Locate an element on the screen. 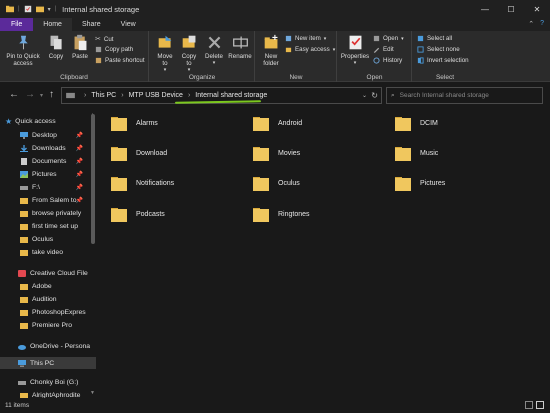 This screenshot has height=413, width=550. copy-icon is located at coordinates (56, 42).